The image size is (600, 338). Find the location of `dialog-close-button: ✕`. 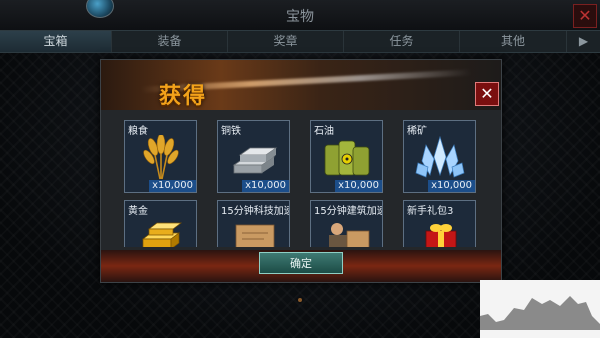

dialog-close-button: ✕ is located at coordinates (487, 94).